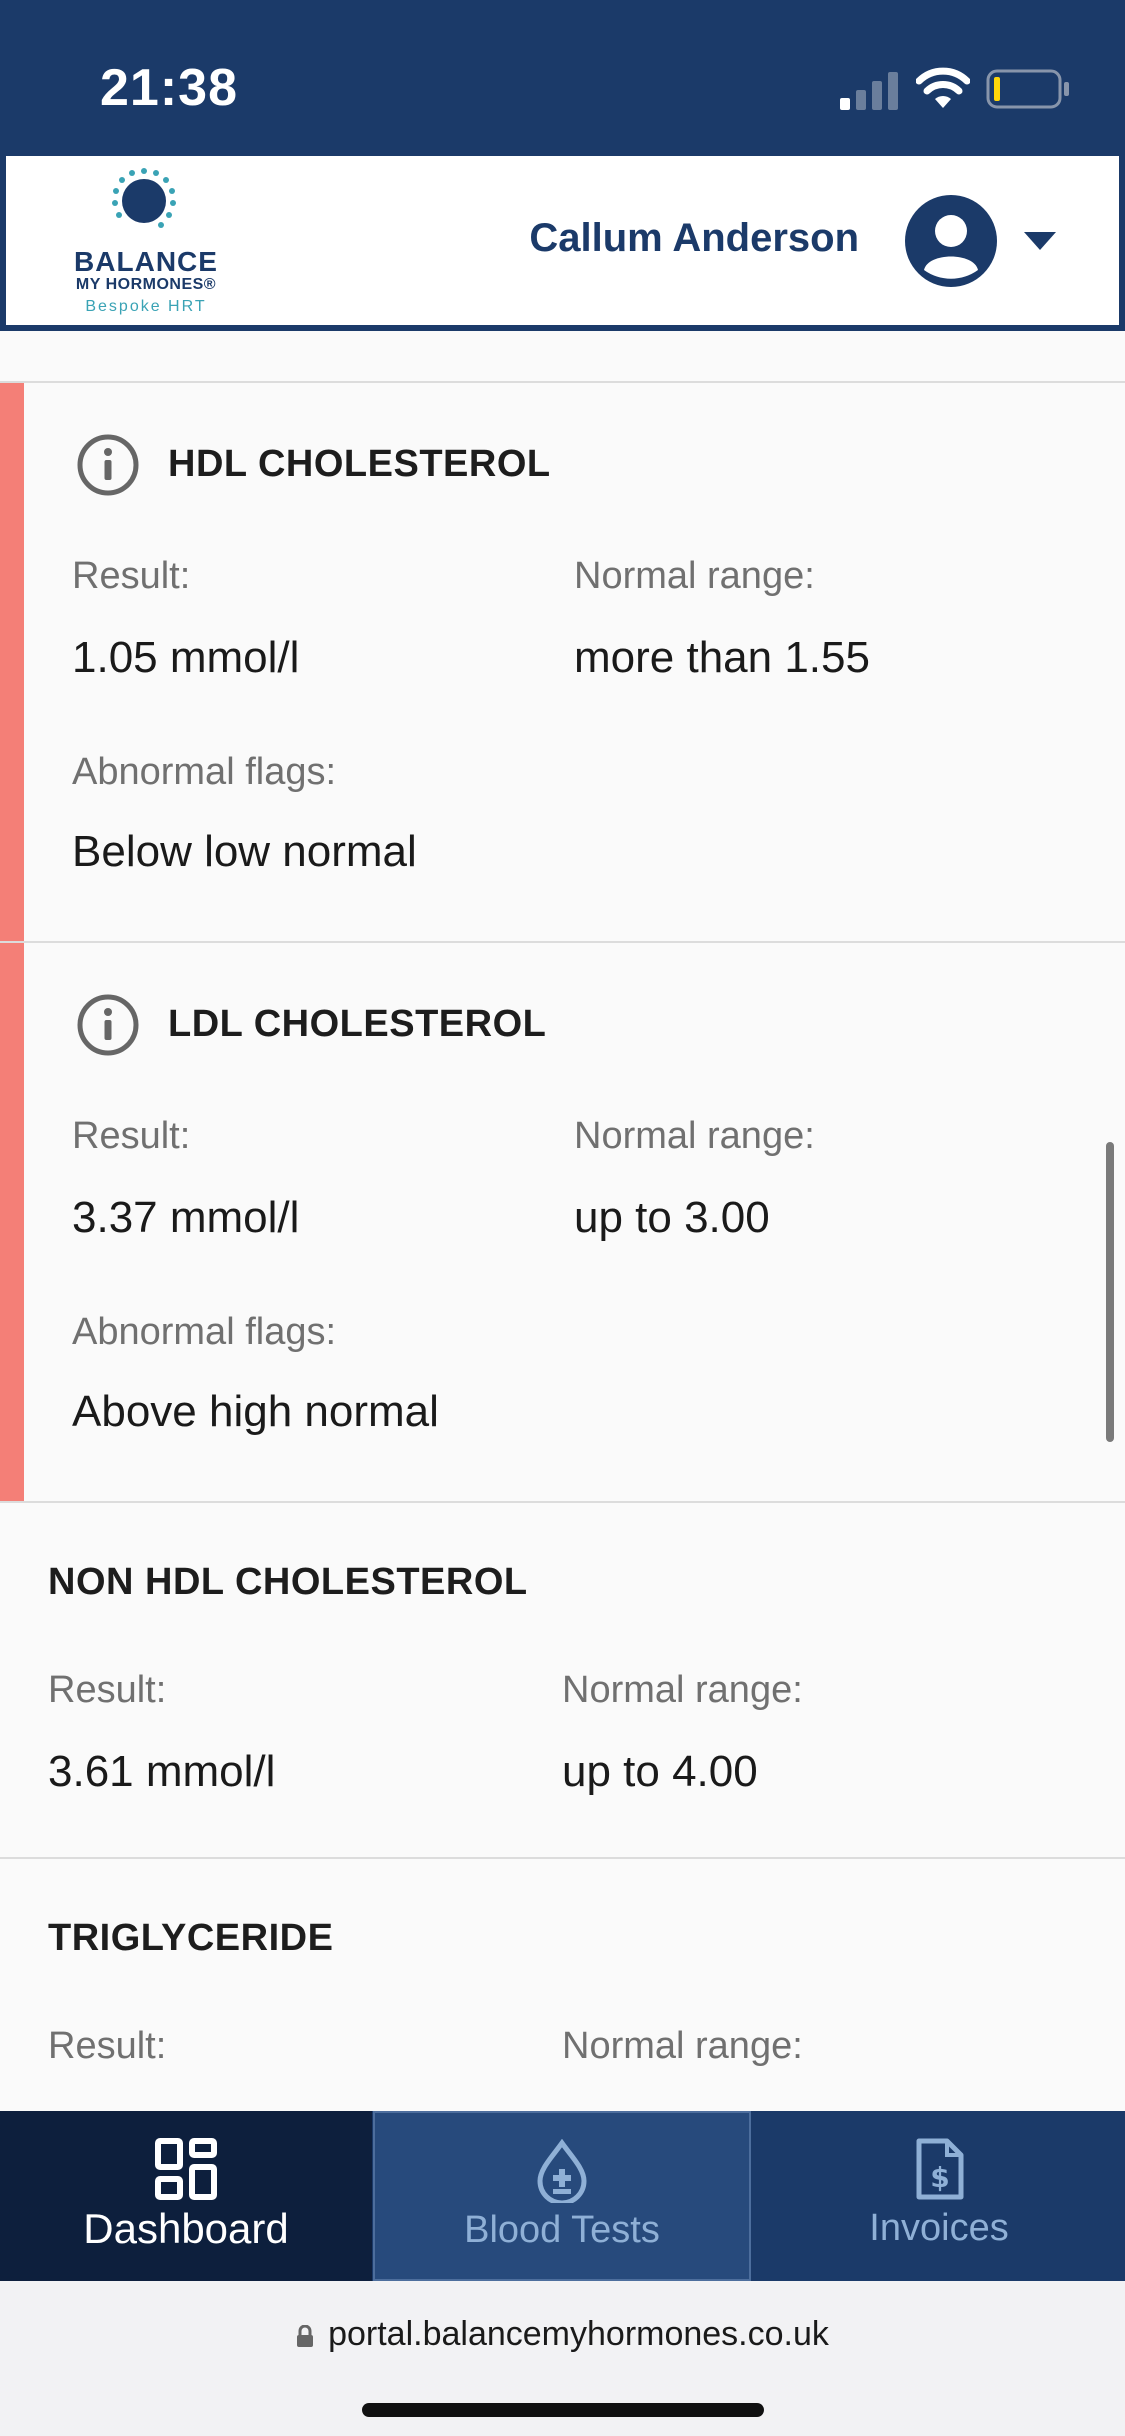 Image resolution: width=1125 pixels, height=2436 pixels. Describe the element at coordinates (578, 2334) in the screenshot. I see `url-text: portal.balancemyhormones.co.uk` at that location.